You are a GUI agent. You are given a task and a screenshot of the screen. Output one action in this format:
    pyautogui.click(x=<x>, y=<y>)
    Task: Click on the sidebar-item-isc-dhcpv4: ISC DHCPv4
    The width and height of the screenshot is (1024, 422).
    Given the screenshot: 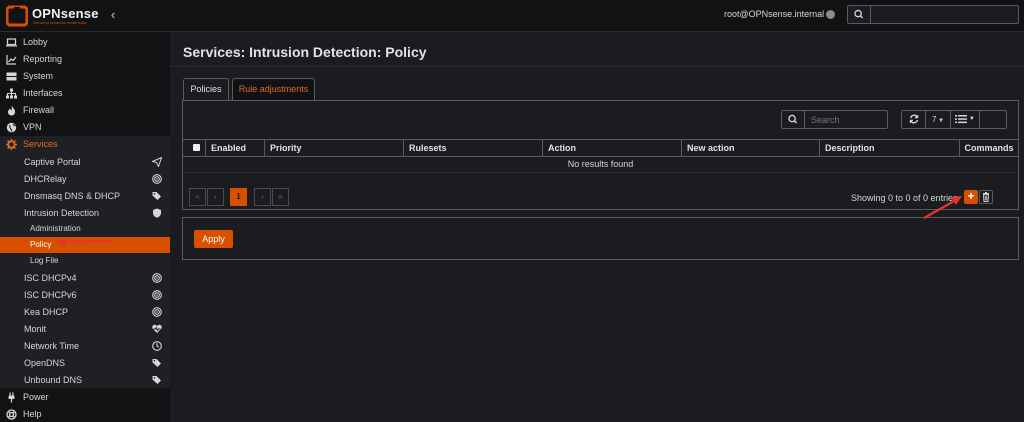 What is the action you would take?
    pyautogui.click(x=85, y=277)
    